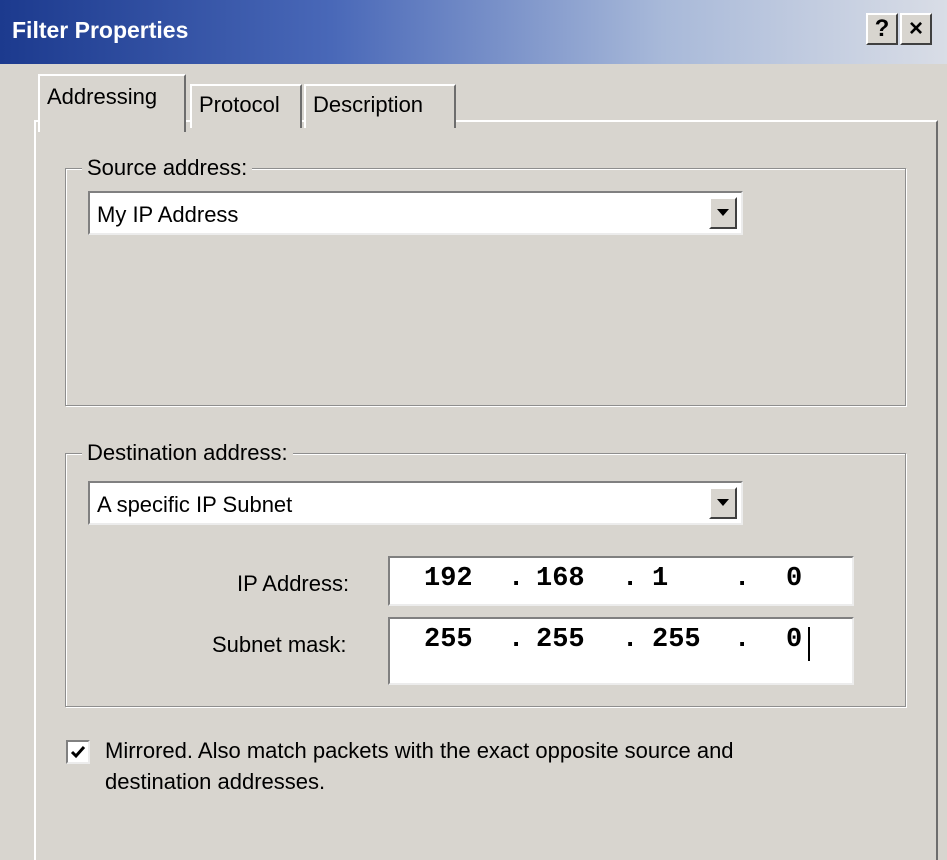 Image resolution: width=947 pixels, height=860 pixels. What do you see at coordinates (916, 29) in the screenshot?
I see `close-button: ×` at bounding box center [916, 29].